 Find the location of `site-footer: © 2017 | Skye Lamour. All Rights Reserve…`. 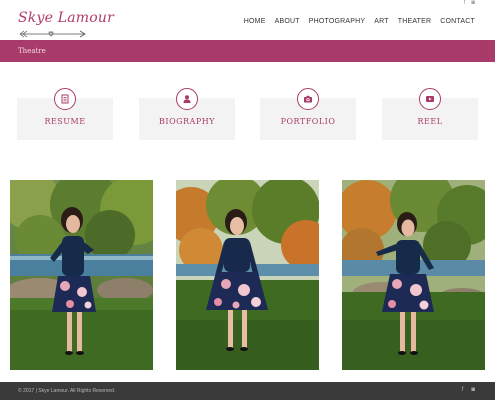

site-footer: © 2017 | Skye Lamour. All Rights Reserve… is located at coordinates (247, 391).